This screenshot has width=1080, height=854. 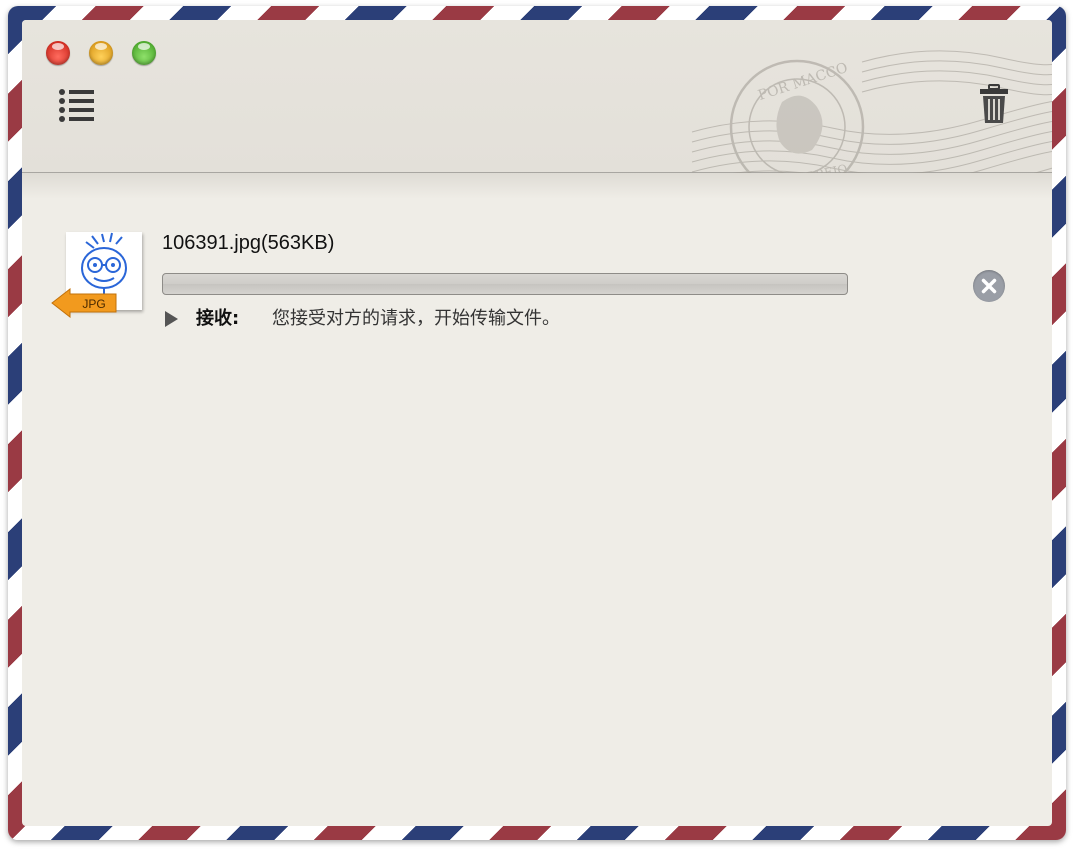 I want to click on cancel-transfer-button, so click(x=989, y=286).